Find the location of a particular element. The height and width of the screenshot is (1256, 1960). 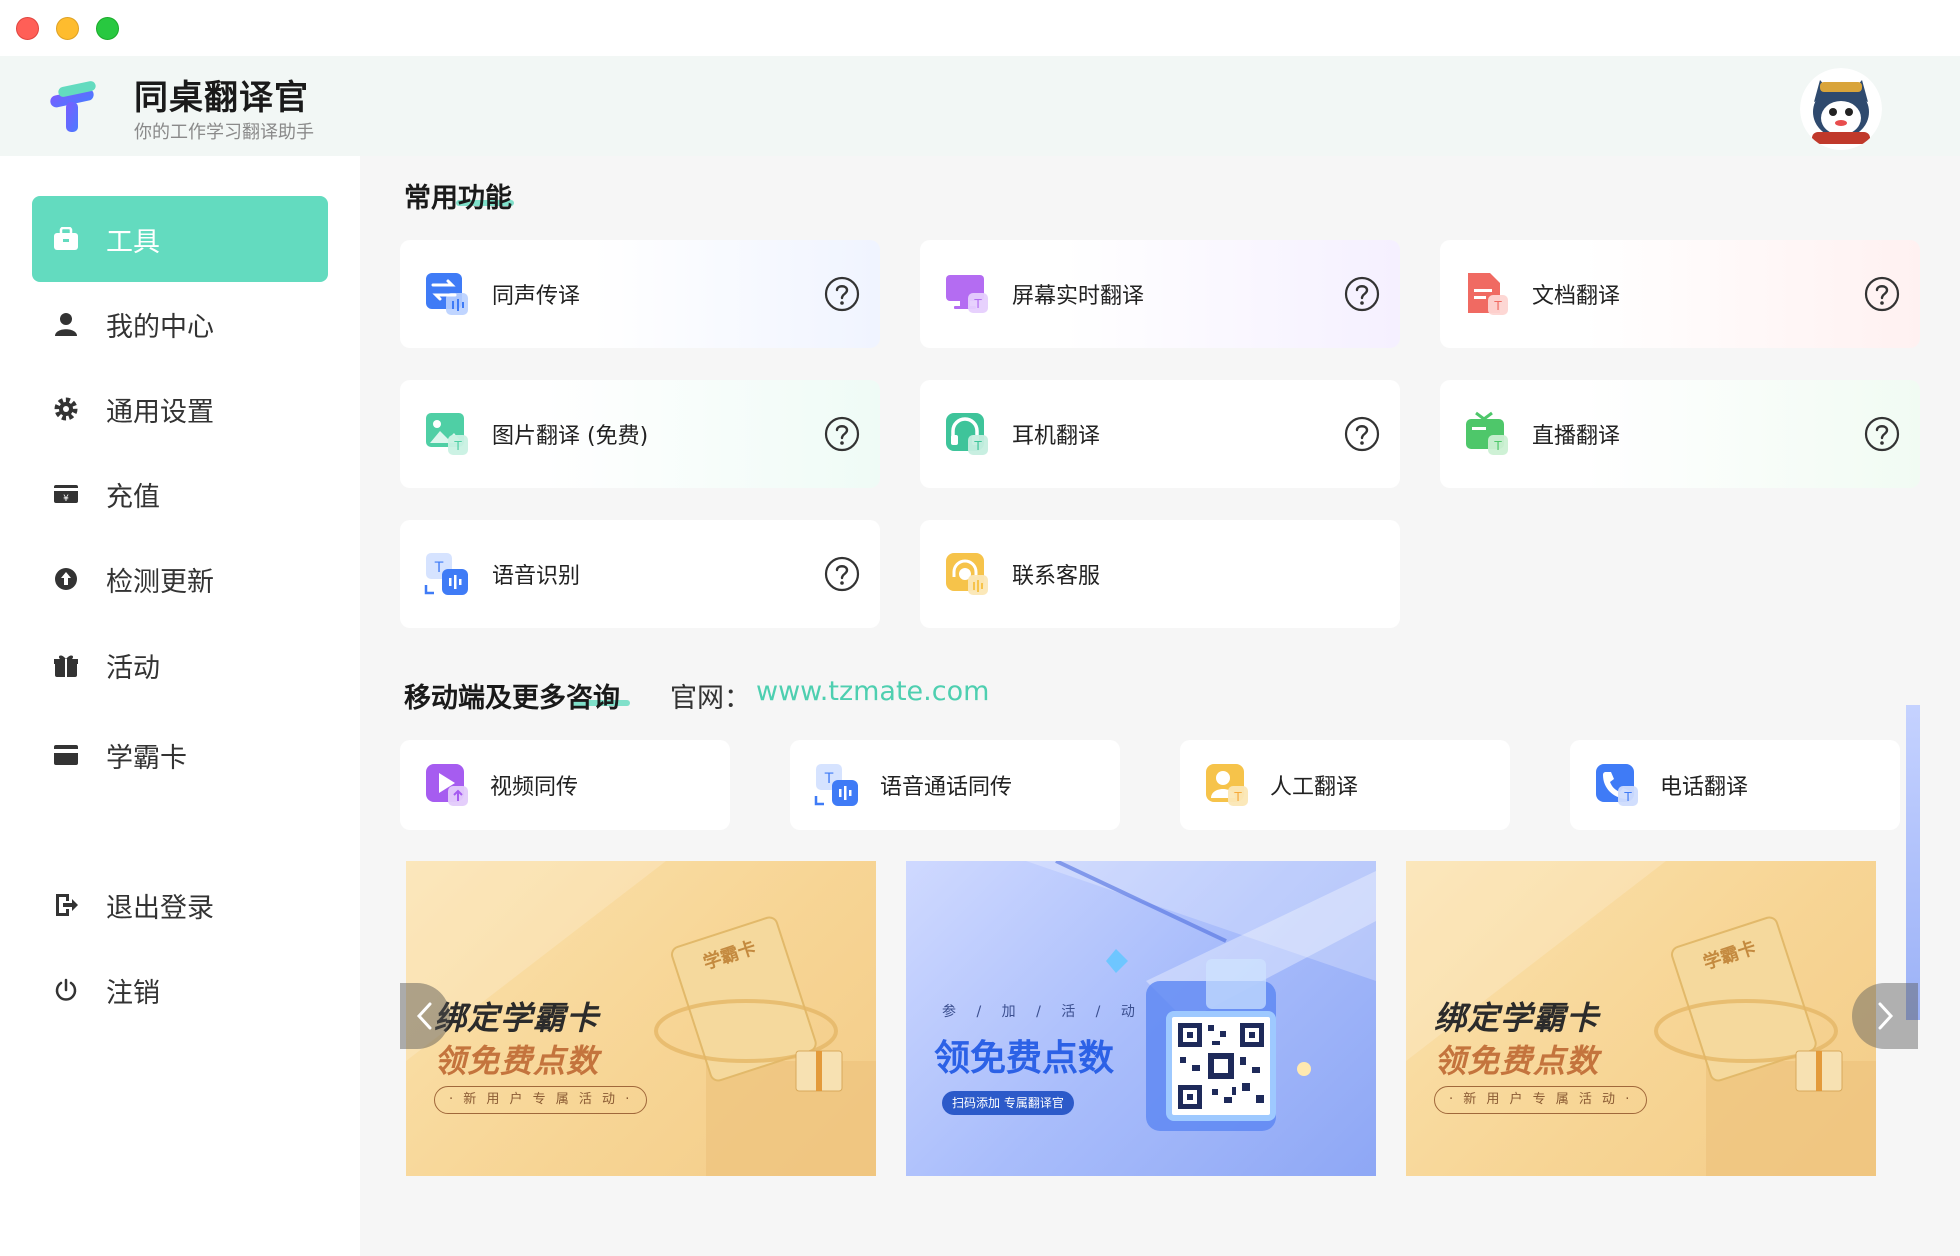

gift-icon is located at coordinates (66, 665).